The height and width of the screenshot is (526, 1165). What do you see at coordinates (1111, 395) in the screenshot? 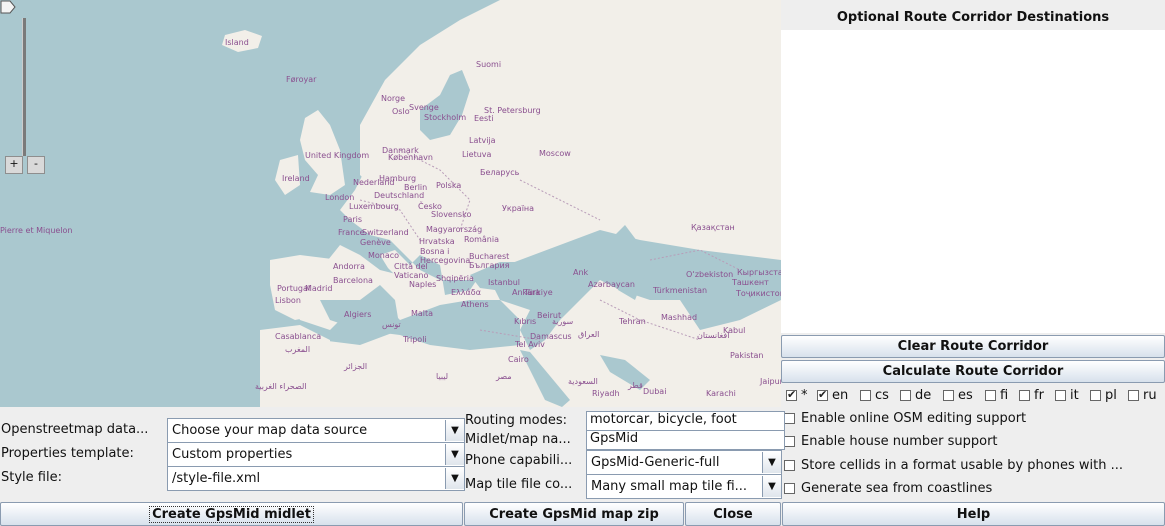
I see `lang-label: pl` at bounding box center [1111, 395].